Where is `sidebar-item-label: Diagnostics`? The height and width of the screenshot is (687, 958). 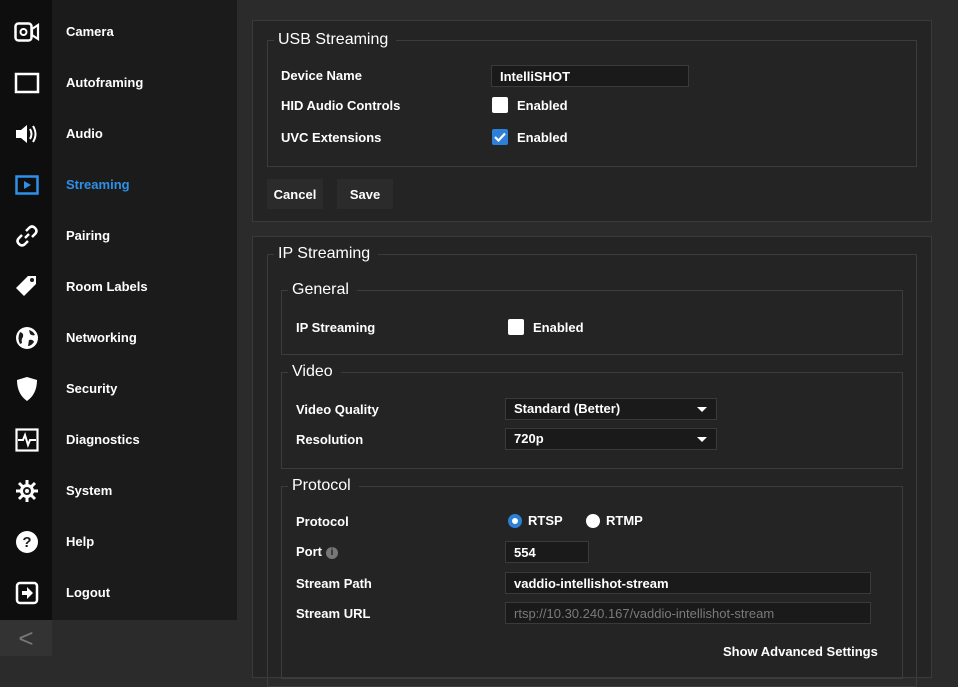
sidebar-item-label: Diagnostics is located at coordinates (103, 439).